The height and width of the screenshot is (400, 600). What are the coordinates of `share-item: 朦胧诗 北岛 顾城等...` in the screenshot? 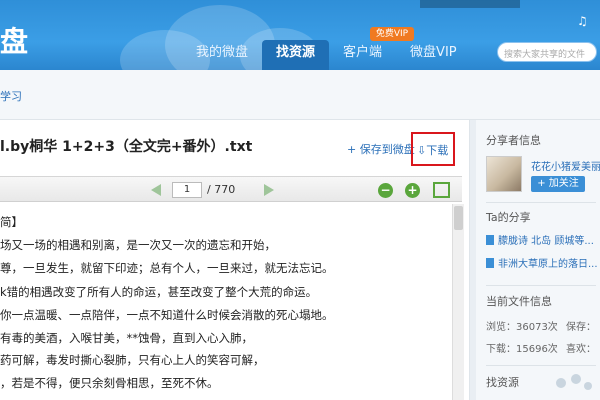 It's located at (540, 239).